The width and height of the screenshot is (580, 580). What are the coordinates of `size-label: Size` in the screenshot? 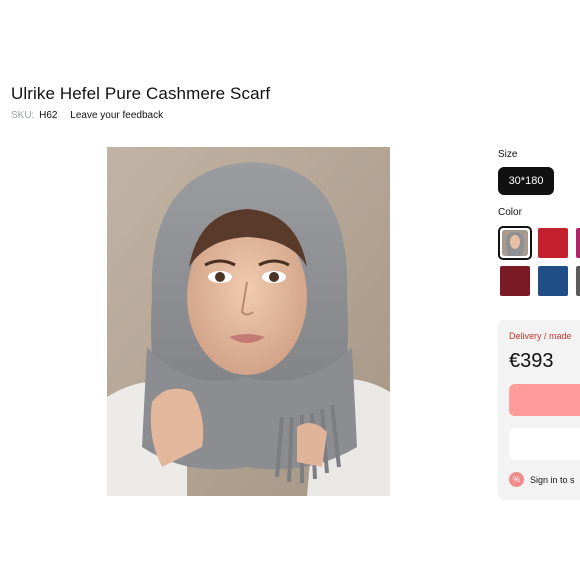 It's located at (508, 154).